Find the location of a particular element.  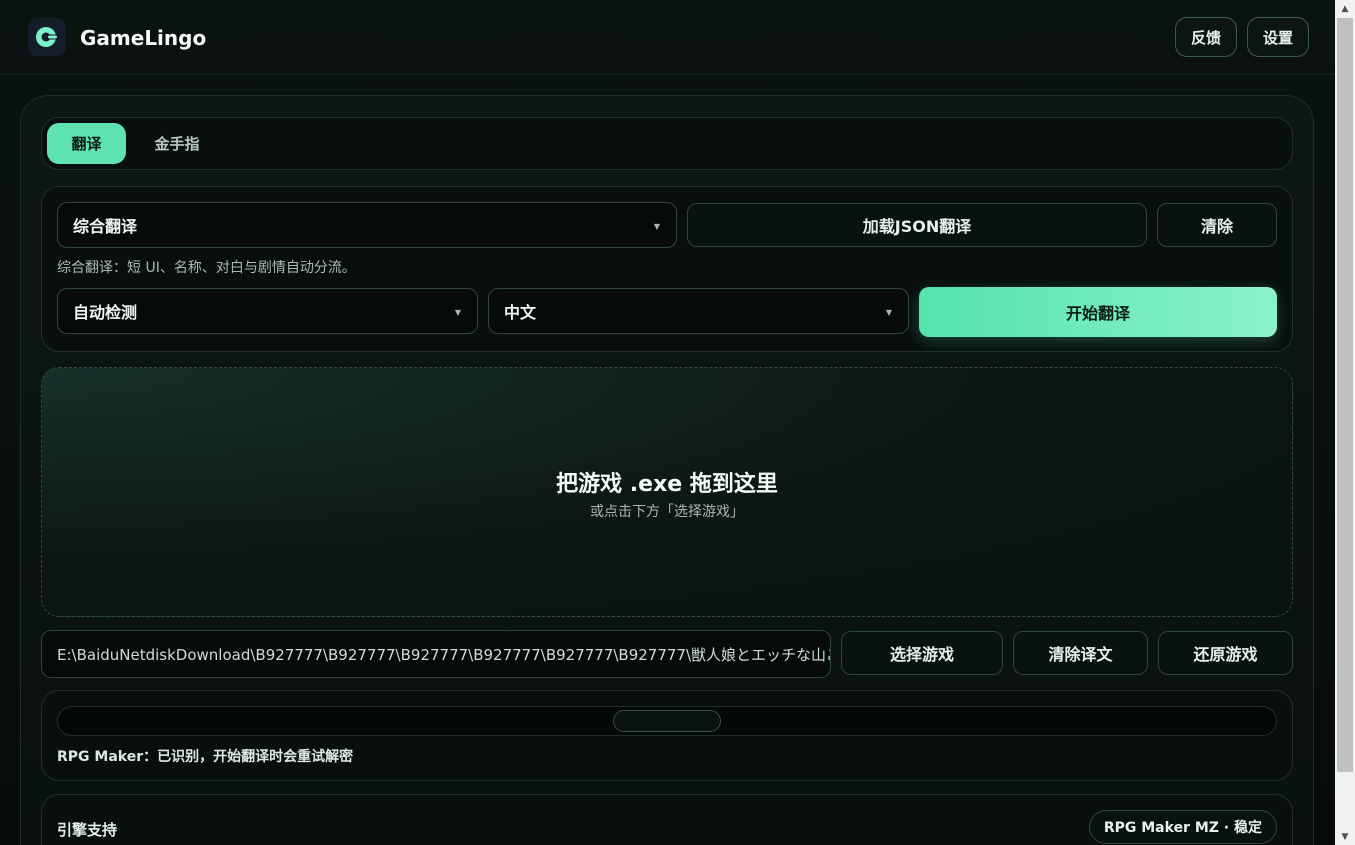

progress-indicator is located at coordinates (667, 721).